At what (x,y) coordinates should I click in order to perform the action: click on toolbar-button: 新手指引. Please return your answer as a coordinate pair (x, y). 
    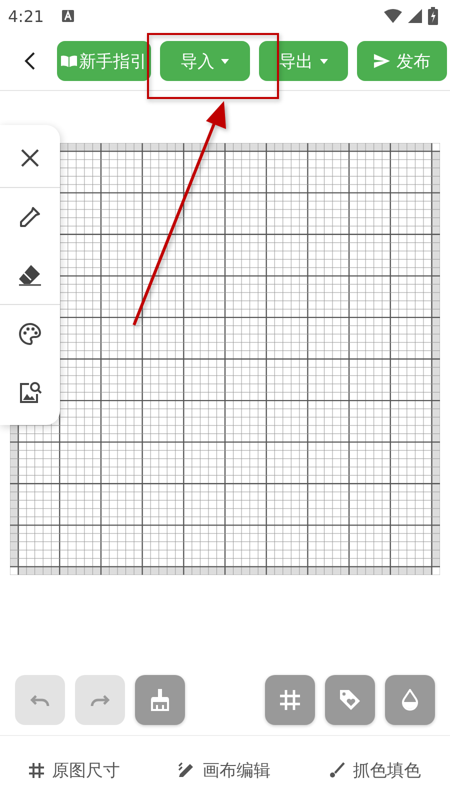
    Looking at the image, I should click on (104, 61).